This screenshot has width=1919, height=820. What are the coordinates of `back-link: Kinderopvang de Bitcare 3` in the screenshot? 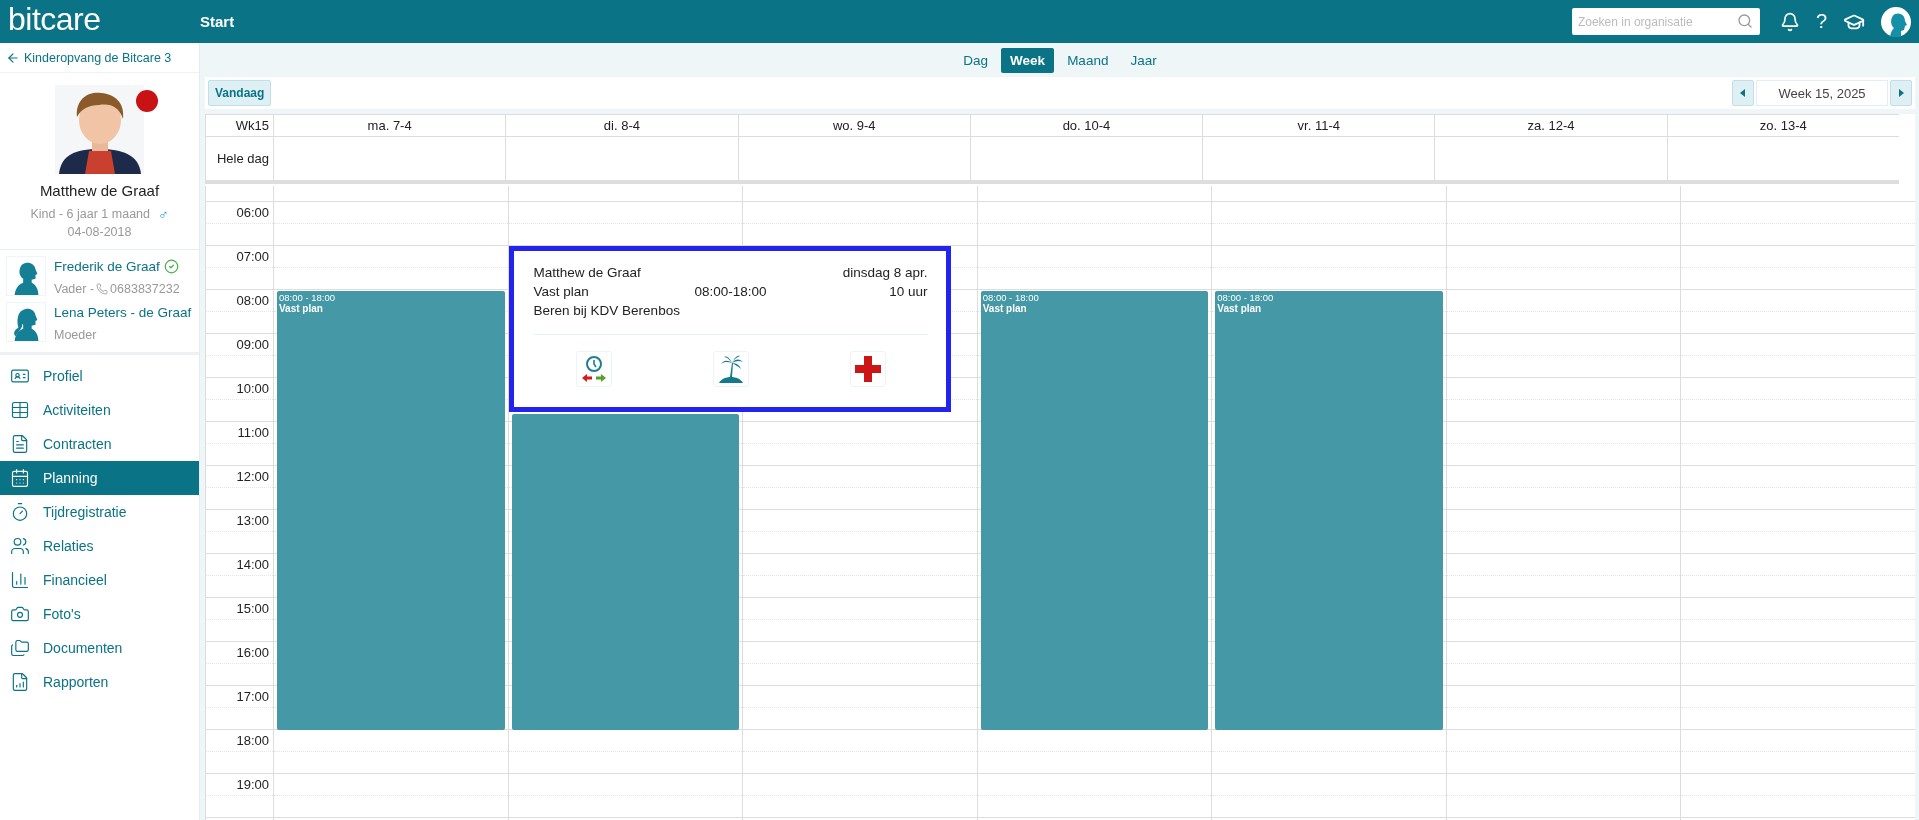 It's located at (99, 58).